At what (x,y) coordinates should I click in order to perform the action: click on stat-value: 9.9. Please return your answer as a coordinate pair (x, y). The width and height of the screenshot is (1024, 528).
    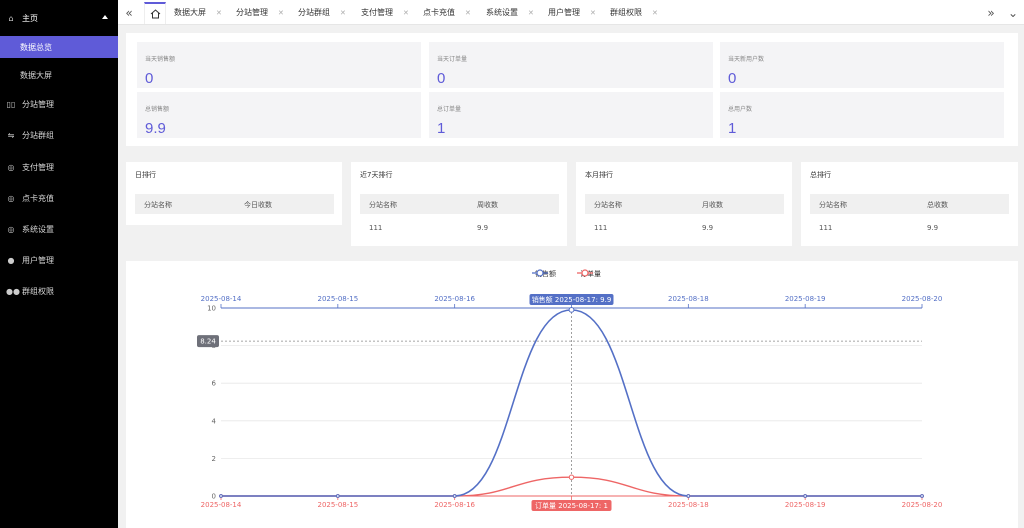
    Looking at the image, I should click on (155, 128).